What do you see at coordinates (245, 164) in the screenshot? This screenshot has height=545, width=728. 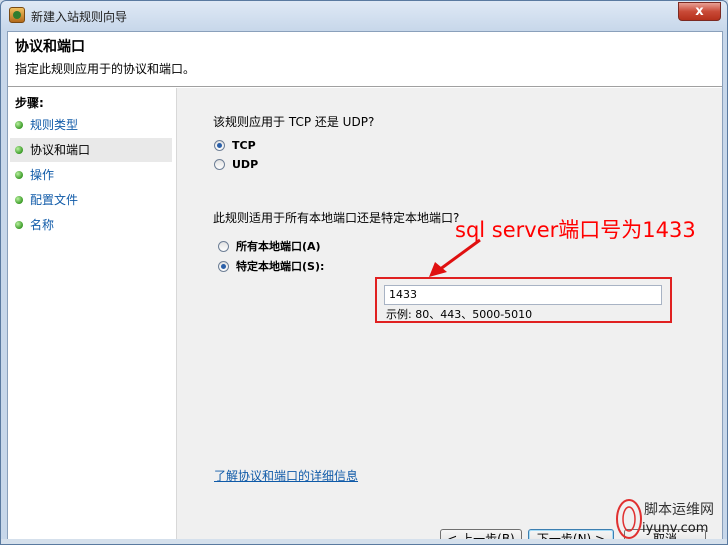 I see `radio-label: UDP` at bounding box center [245, 164].